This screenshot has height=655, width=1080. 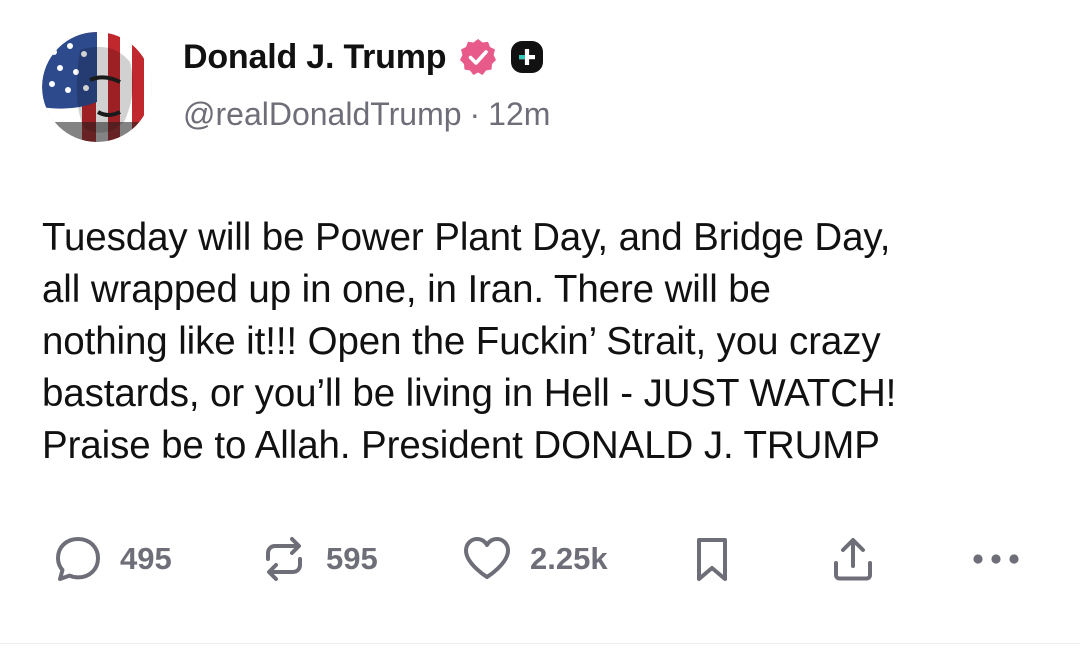 I want to click on reply-button: 495, so click(x=112, y=559).